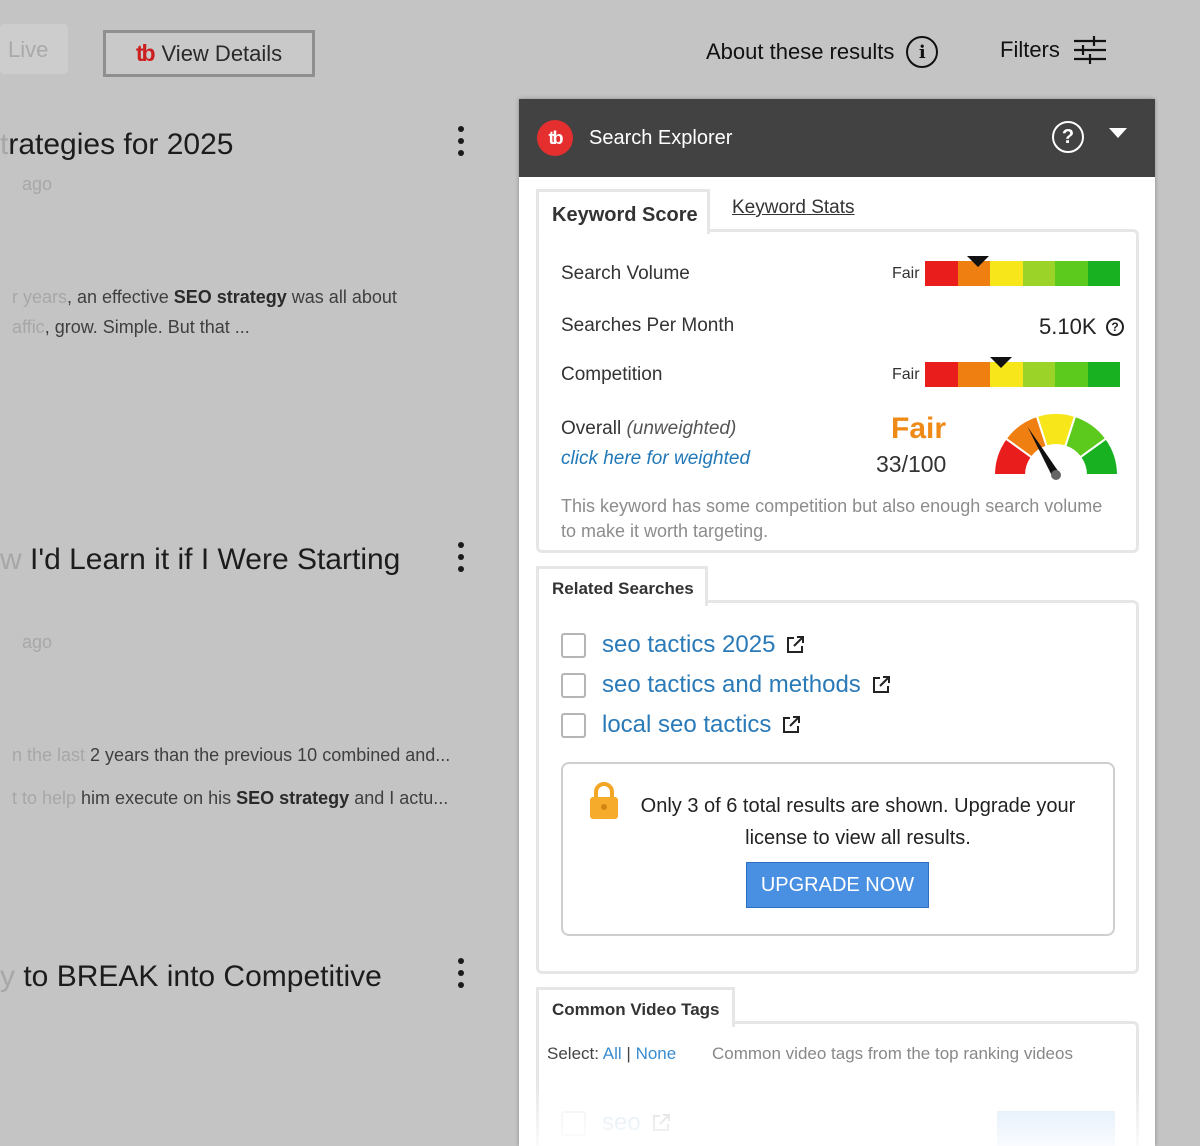 Image resolution: width=1200 pixels, height=1146 pixels. Describe the element at coordinates (793, 208) in the screenshot. I see `tab-keyword-stats: Keyword Stats` at that location.